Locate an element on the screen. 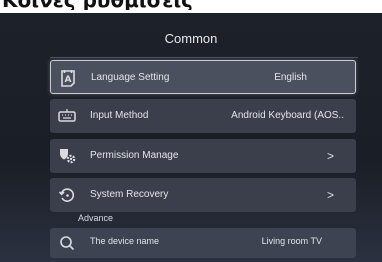  screen-title: Common is located at coordinates (191, 38).